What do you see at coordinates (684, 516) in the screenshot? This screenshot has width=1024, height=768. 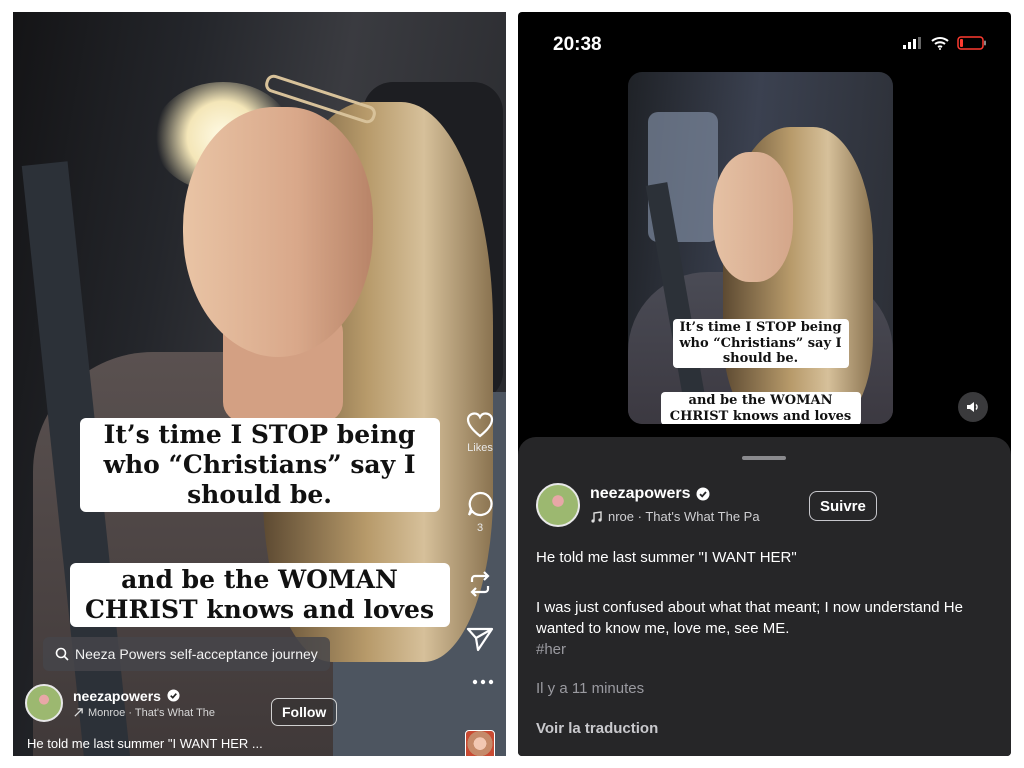 I see `music-track: nroe · That's What The Pa` at bounding box center [684, 516].